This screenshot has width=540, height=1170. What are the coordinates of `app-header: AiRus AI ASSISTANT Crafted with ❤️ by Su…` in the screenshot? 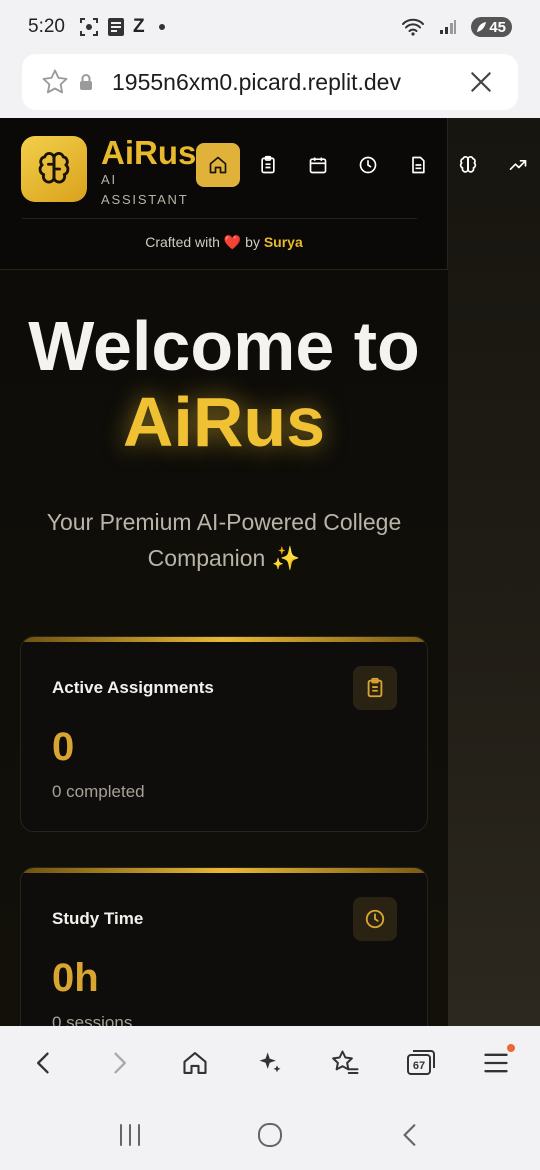 It's located at (263, 194).